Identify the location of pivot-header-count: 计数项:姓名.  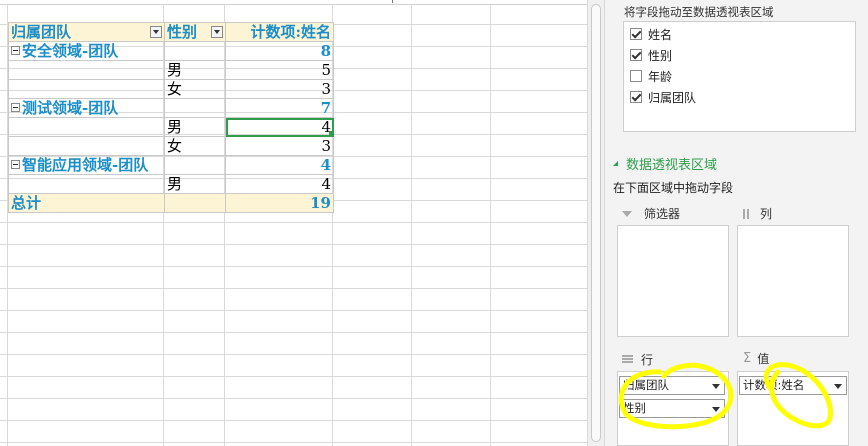
(279, 32).